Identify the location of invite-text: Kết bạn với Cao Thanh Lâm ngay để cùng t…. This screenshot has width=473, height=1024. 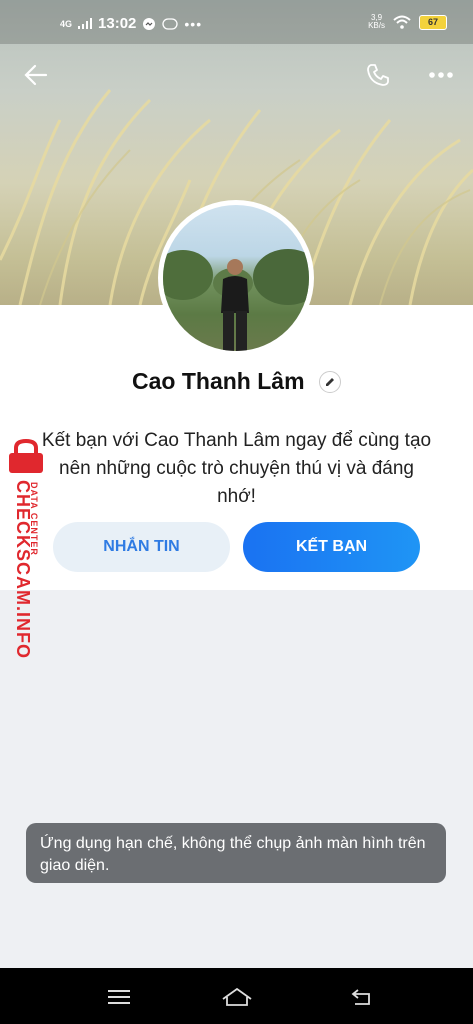
(236, 468).